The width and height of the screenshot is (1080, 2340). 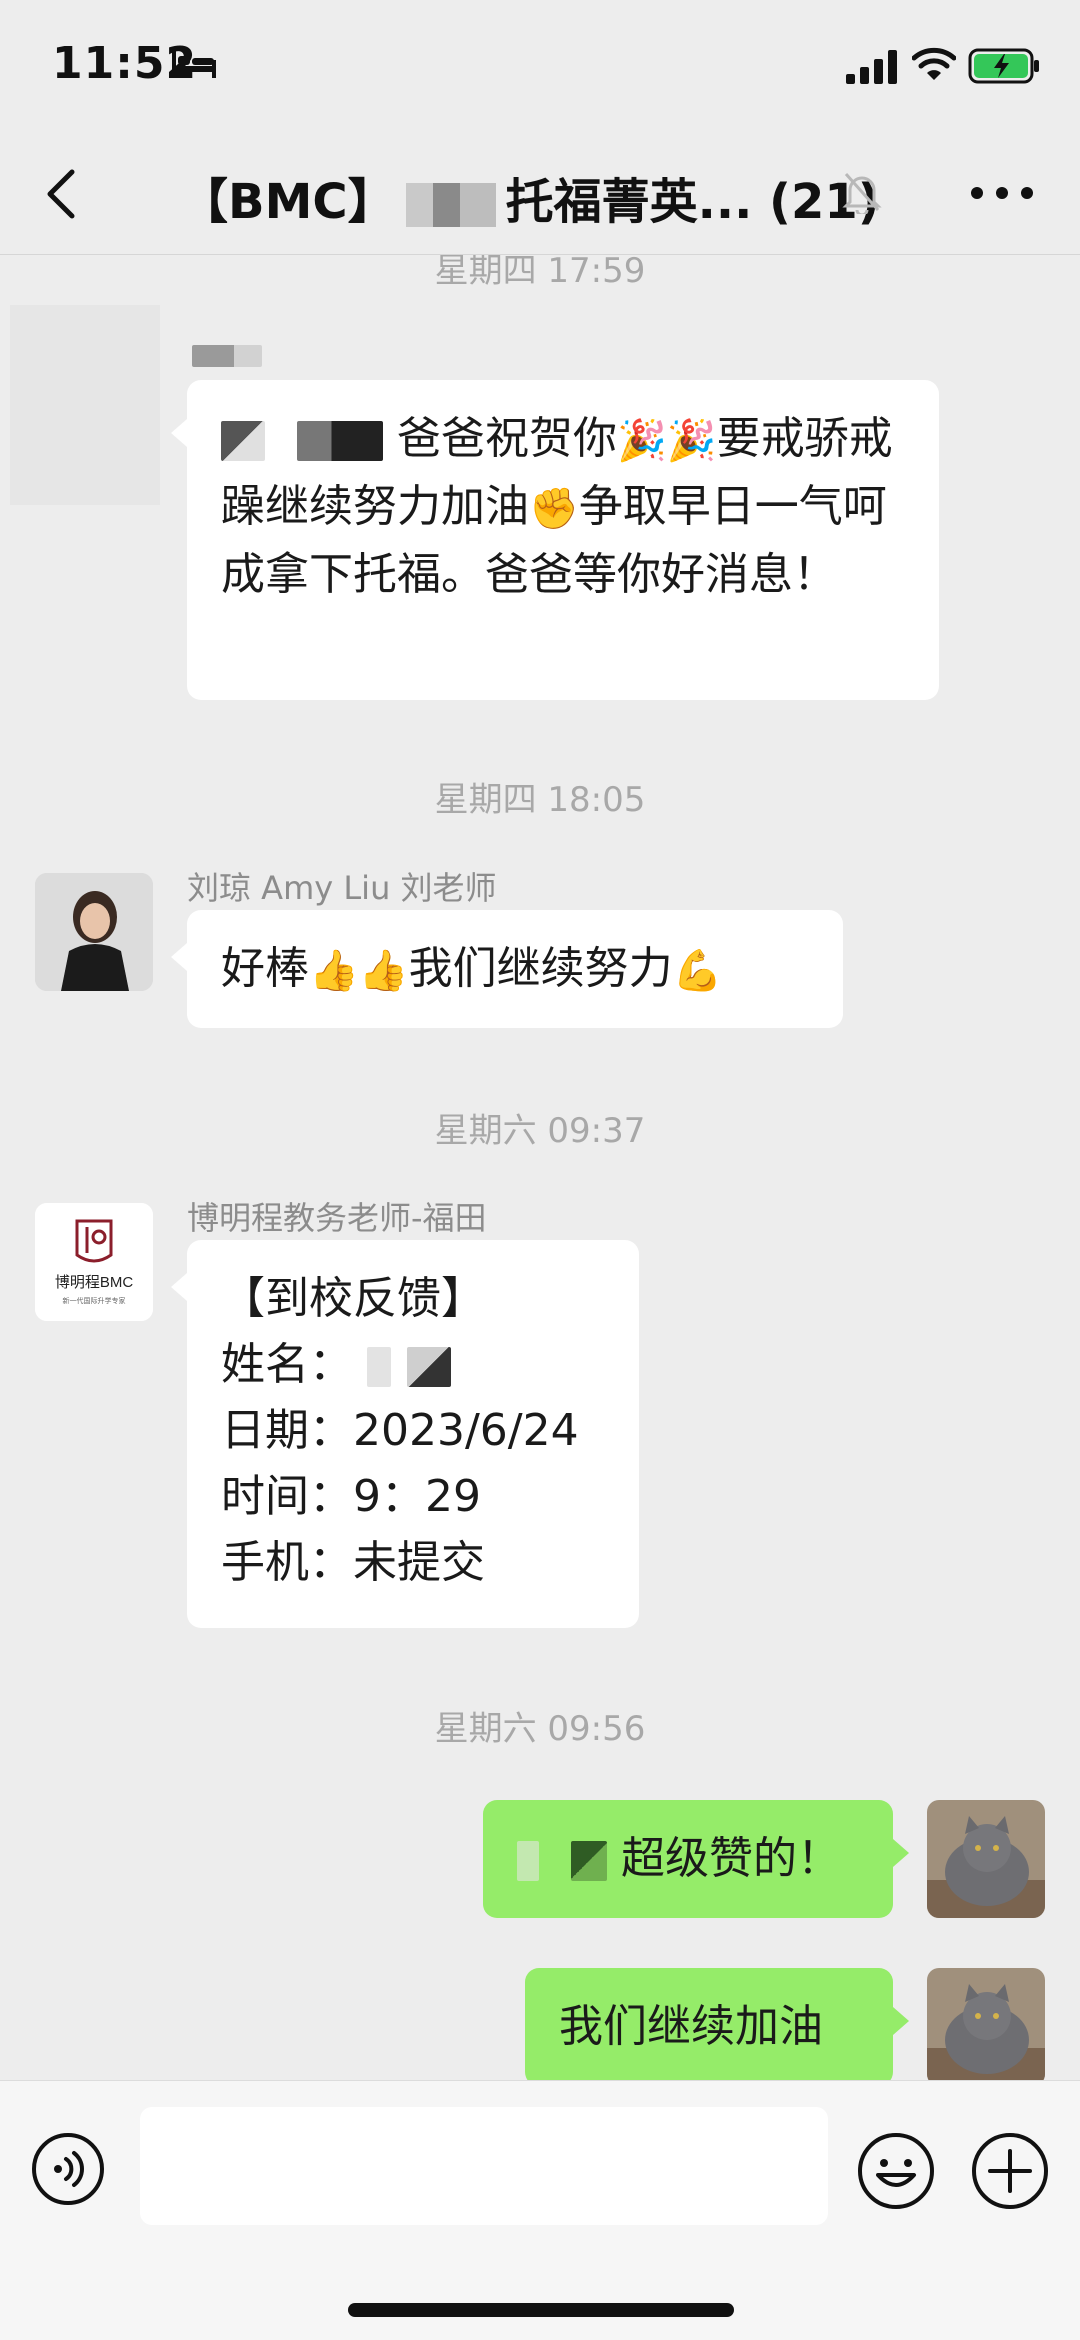 What do you see at coordinates (68, 2169) in the screenshot?
I see `voice-icon` at bounding box center [68, 2169].